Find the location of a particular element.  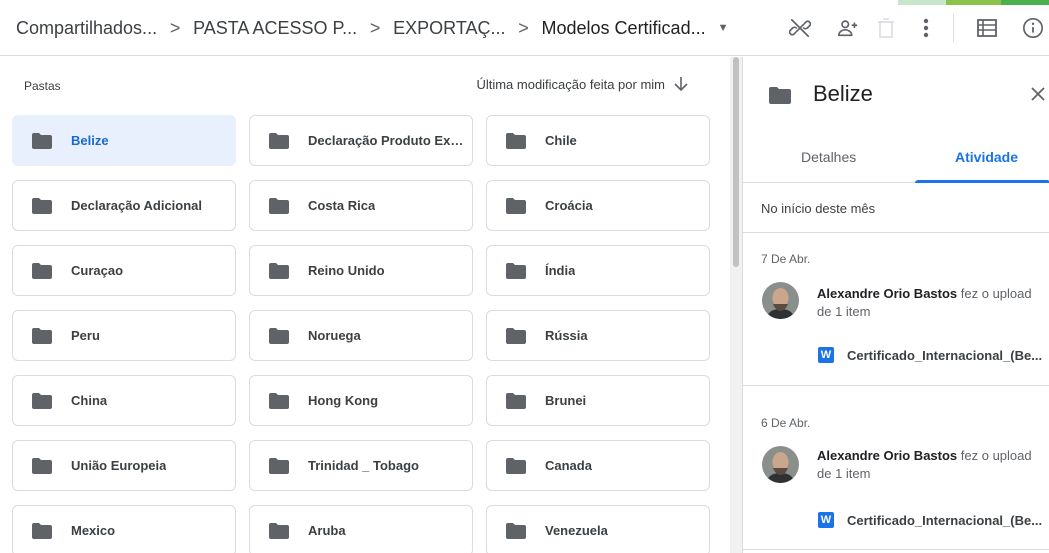

folder-card: Índia is located at coordinates (598, 270).